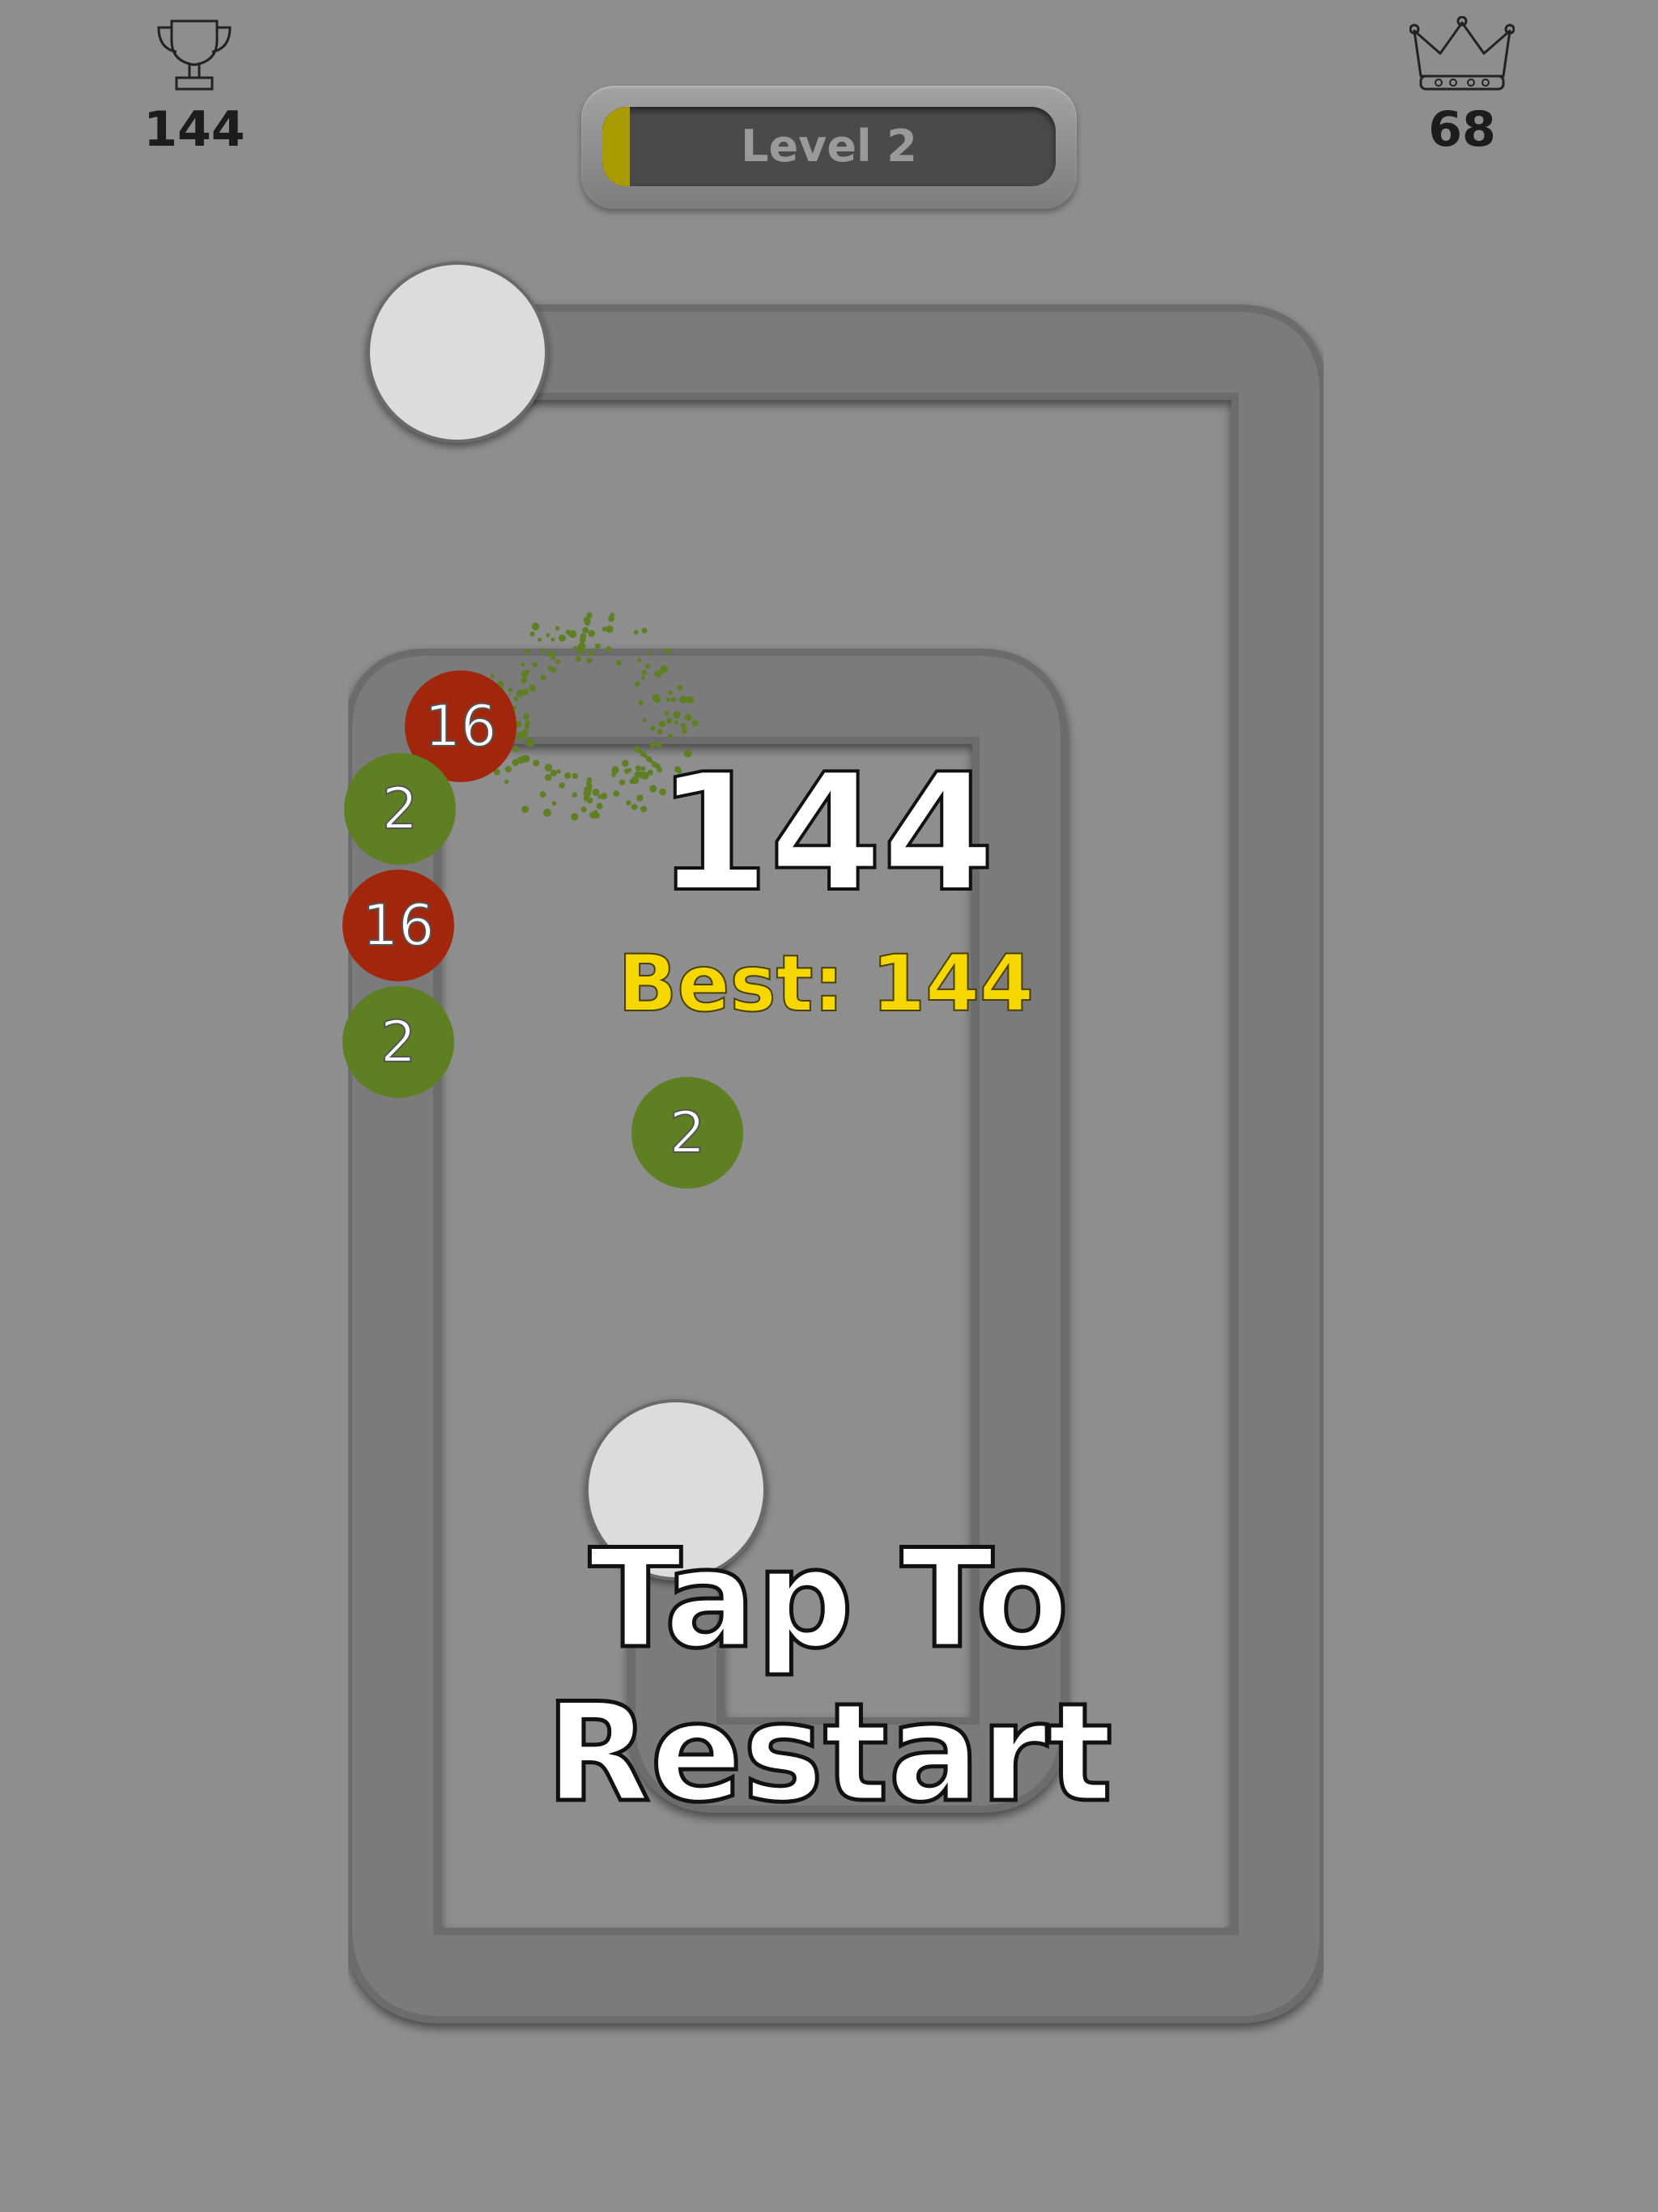  I want to click on crowns-value: 68, so click(1462, 130).